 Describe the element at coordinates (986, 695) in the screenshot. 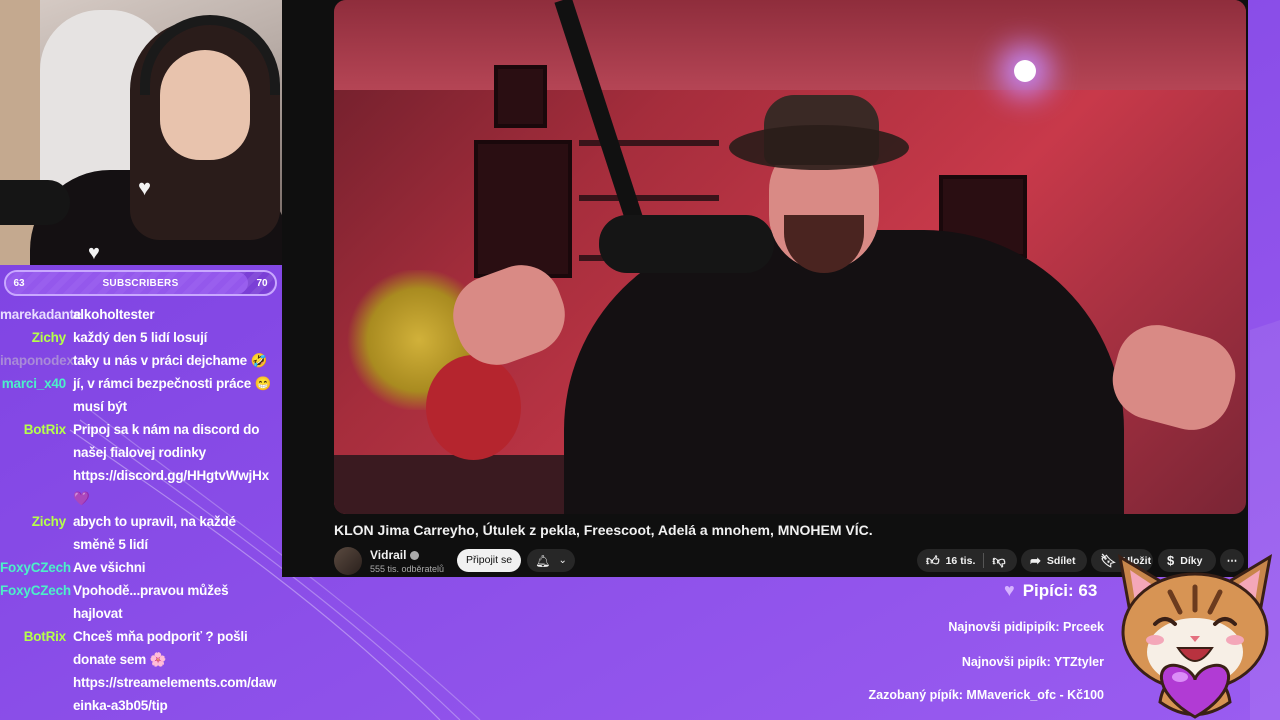

I see `latest-donation: Zazobaný pípík: MMaverick_ofc - Kč100` at that location.